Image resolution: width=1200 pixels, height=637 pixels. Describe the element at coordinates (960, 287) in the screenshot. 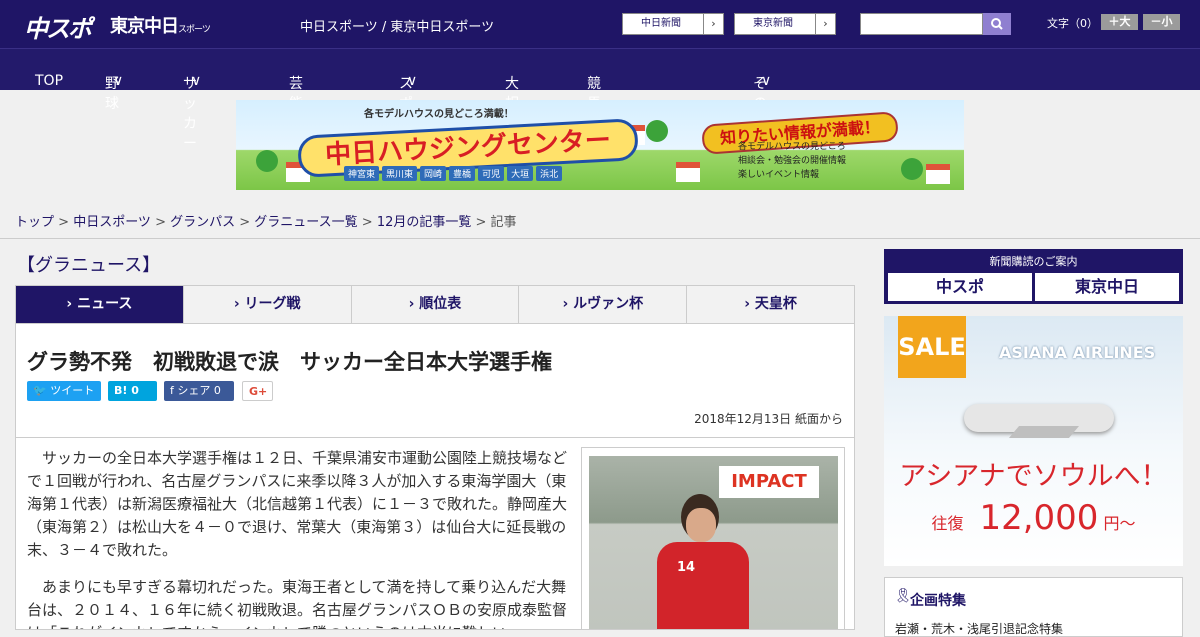

I see `subscribe-chuspo-button: 中スポ` at that location.